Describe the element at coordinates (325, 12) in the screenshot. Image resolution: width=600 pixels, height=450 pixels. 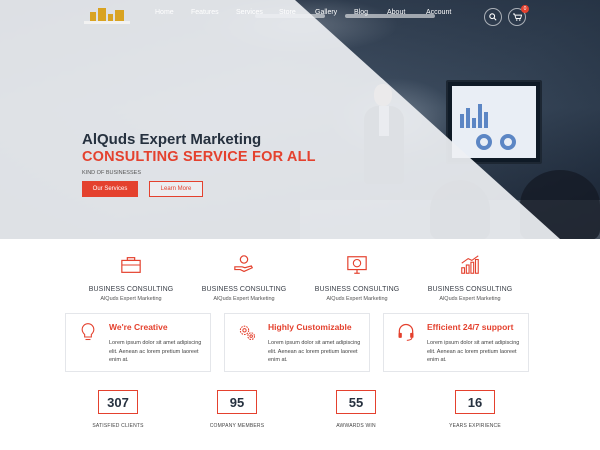
I see `nav-gallery: Gallery` at that location.